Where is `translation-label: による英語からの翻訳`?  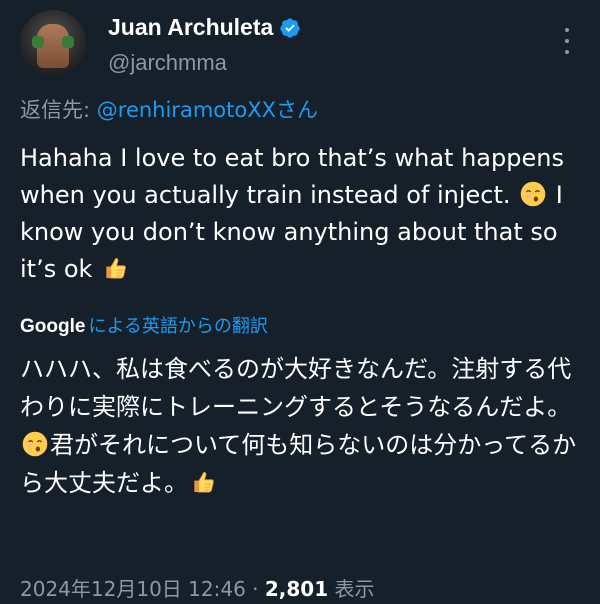 translation-label: による英語からの翻訳 is located at coordinates (177, 326).